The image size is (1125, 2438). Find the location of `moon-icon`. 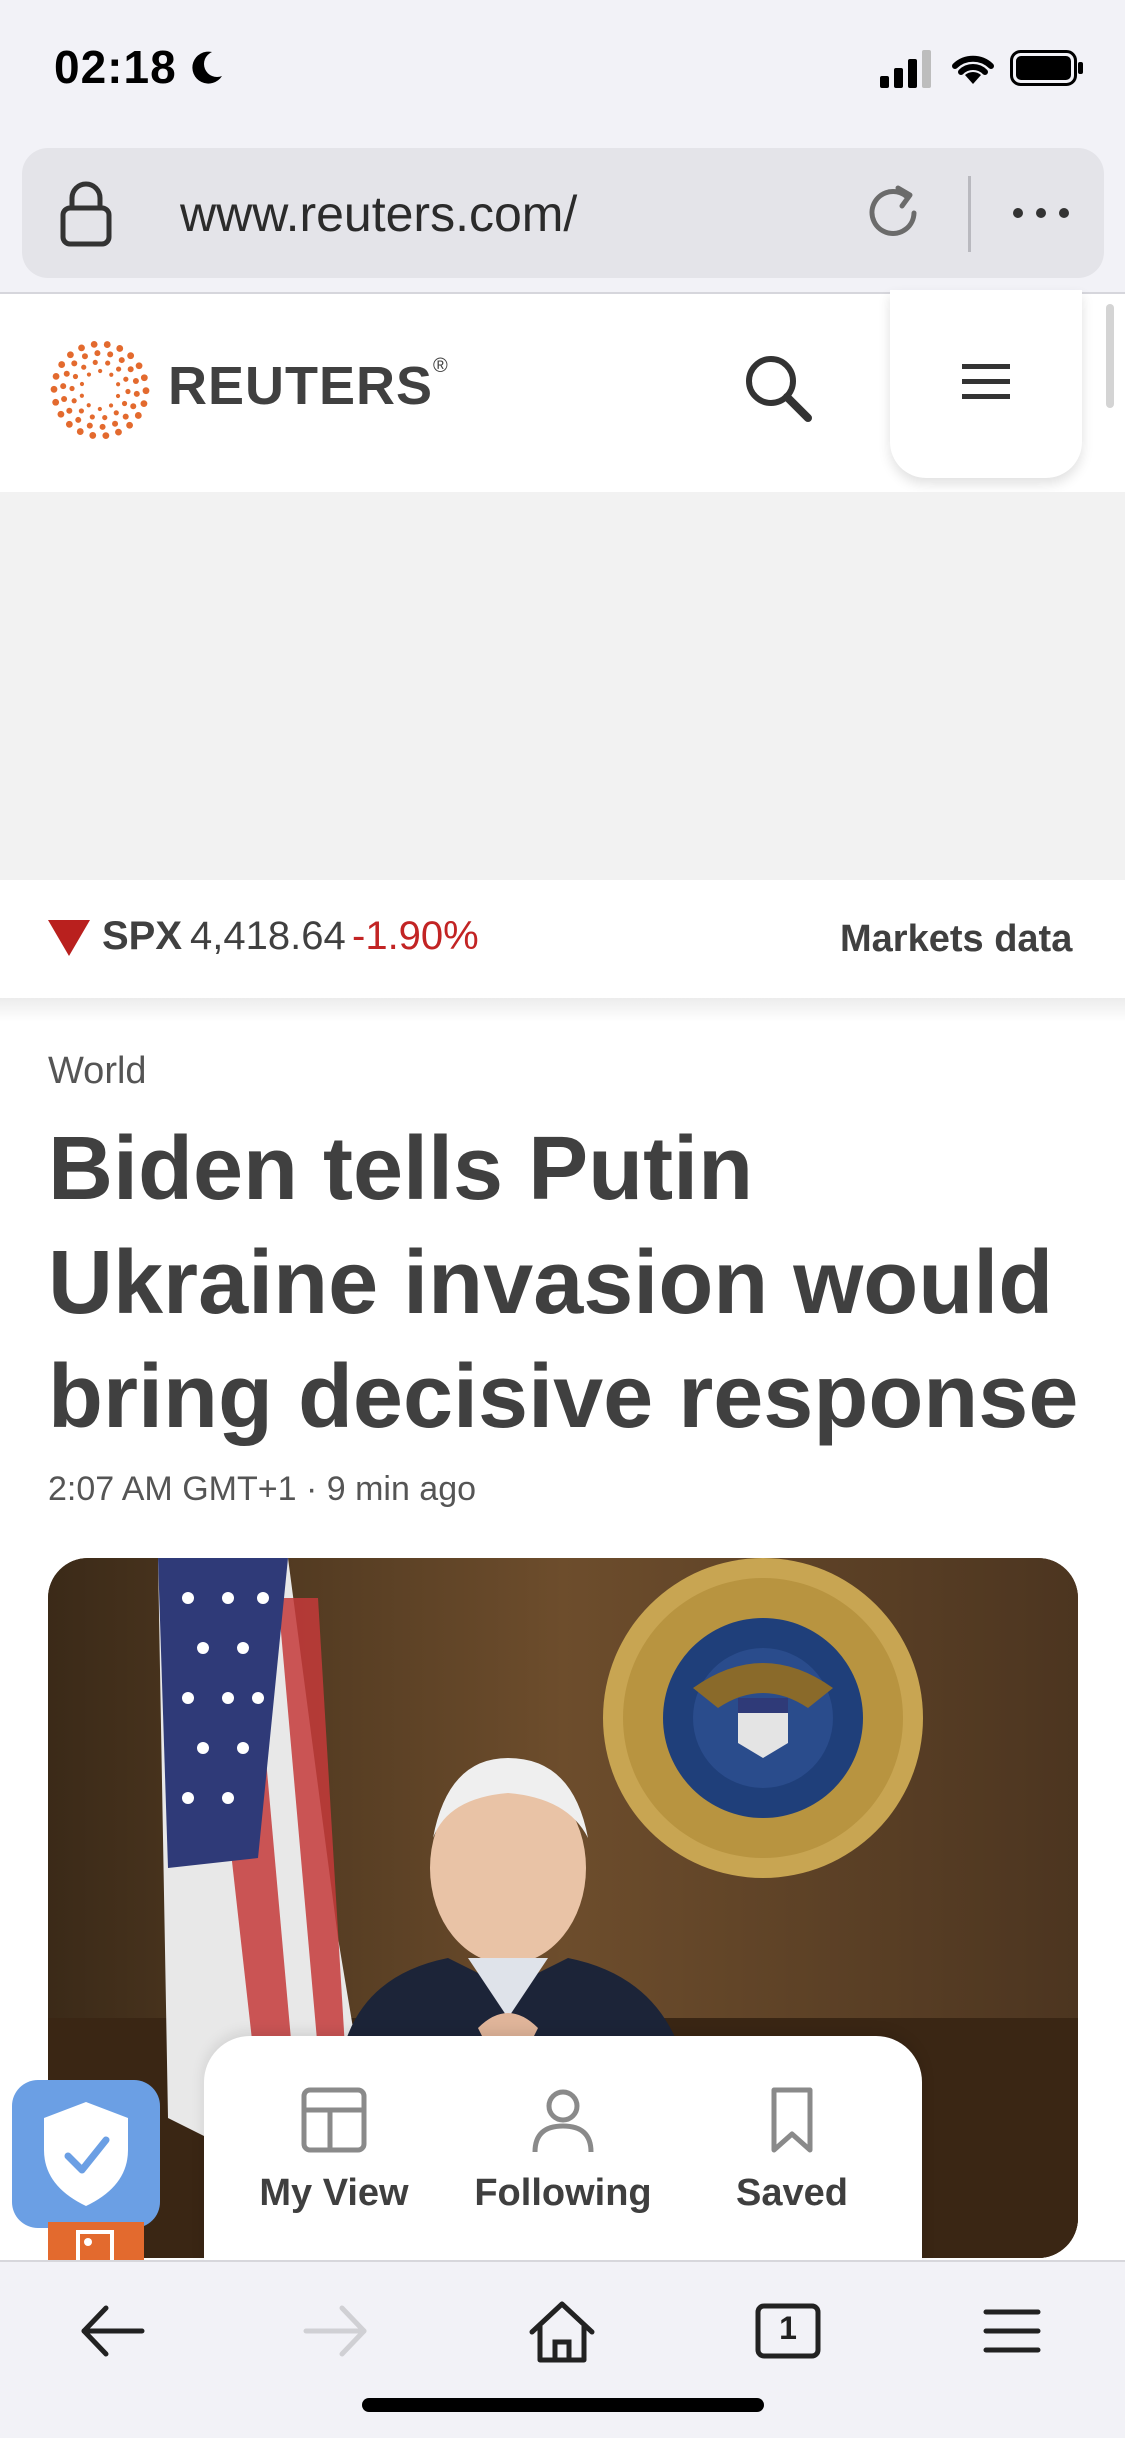

moon-icon is located at coordinates (207, 67).